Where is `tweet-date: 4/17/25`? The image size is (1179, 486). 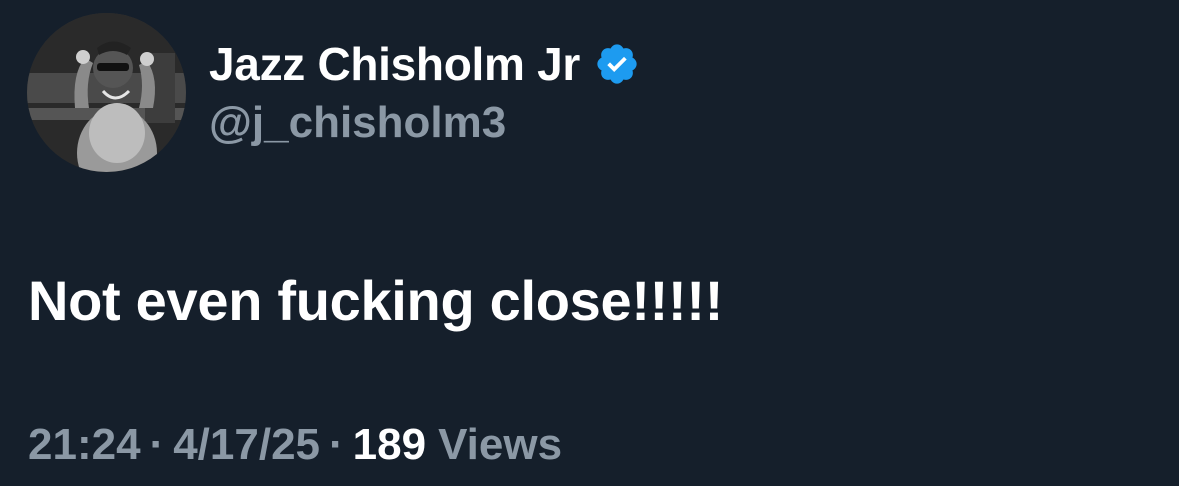
tweet-date: 4/17/25 is located at coordinates (246, 445).